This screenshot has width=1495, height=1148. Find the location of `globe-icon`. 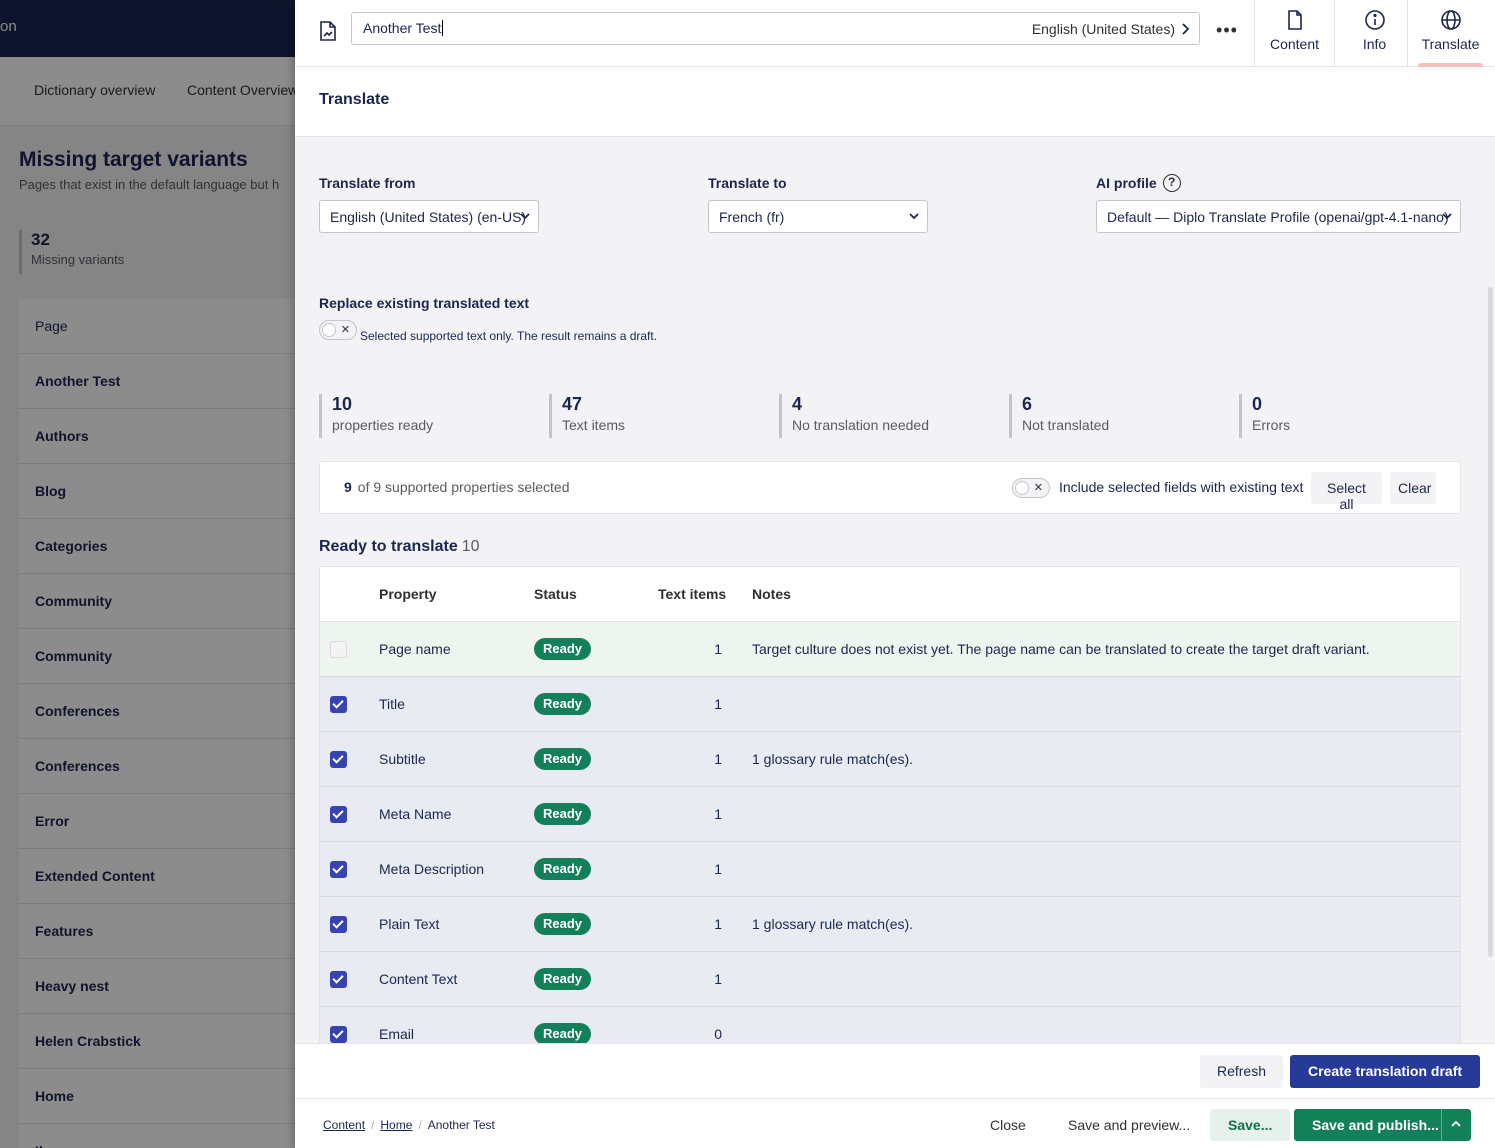

globe-icon is located at coordinates (1451, 20).